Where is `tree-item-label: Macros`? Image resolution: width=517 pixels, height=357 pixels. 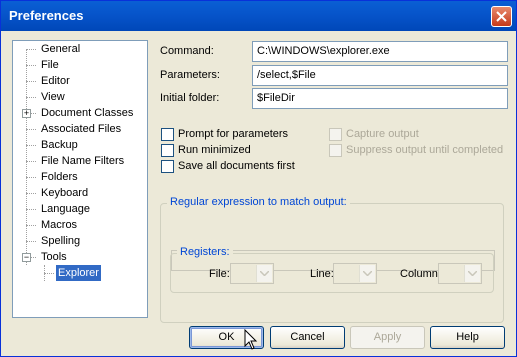
tree-item-label: Macros is located at coordinates (59, 225).